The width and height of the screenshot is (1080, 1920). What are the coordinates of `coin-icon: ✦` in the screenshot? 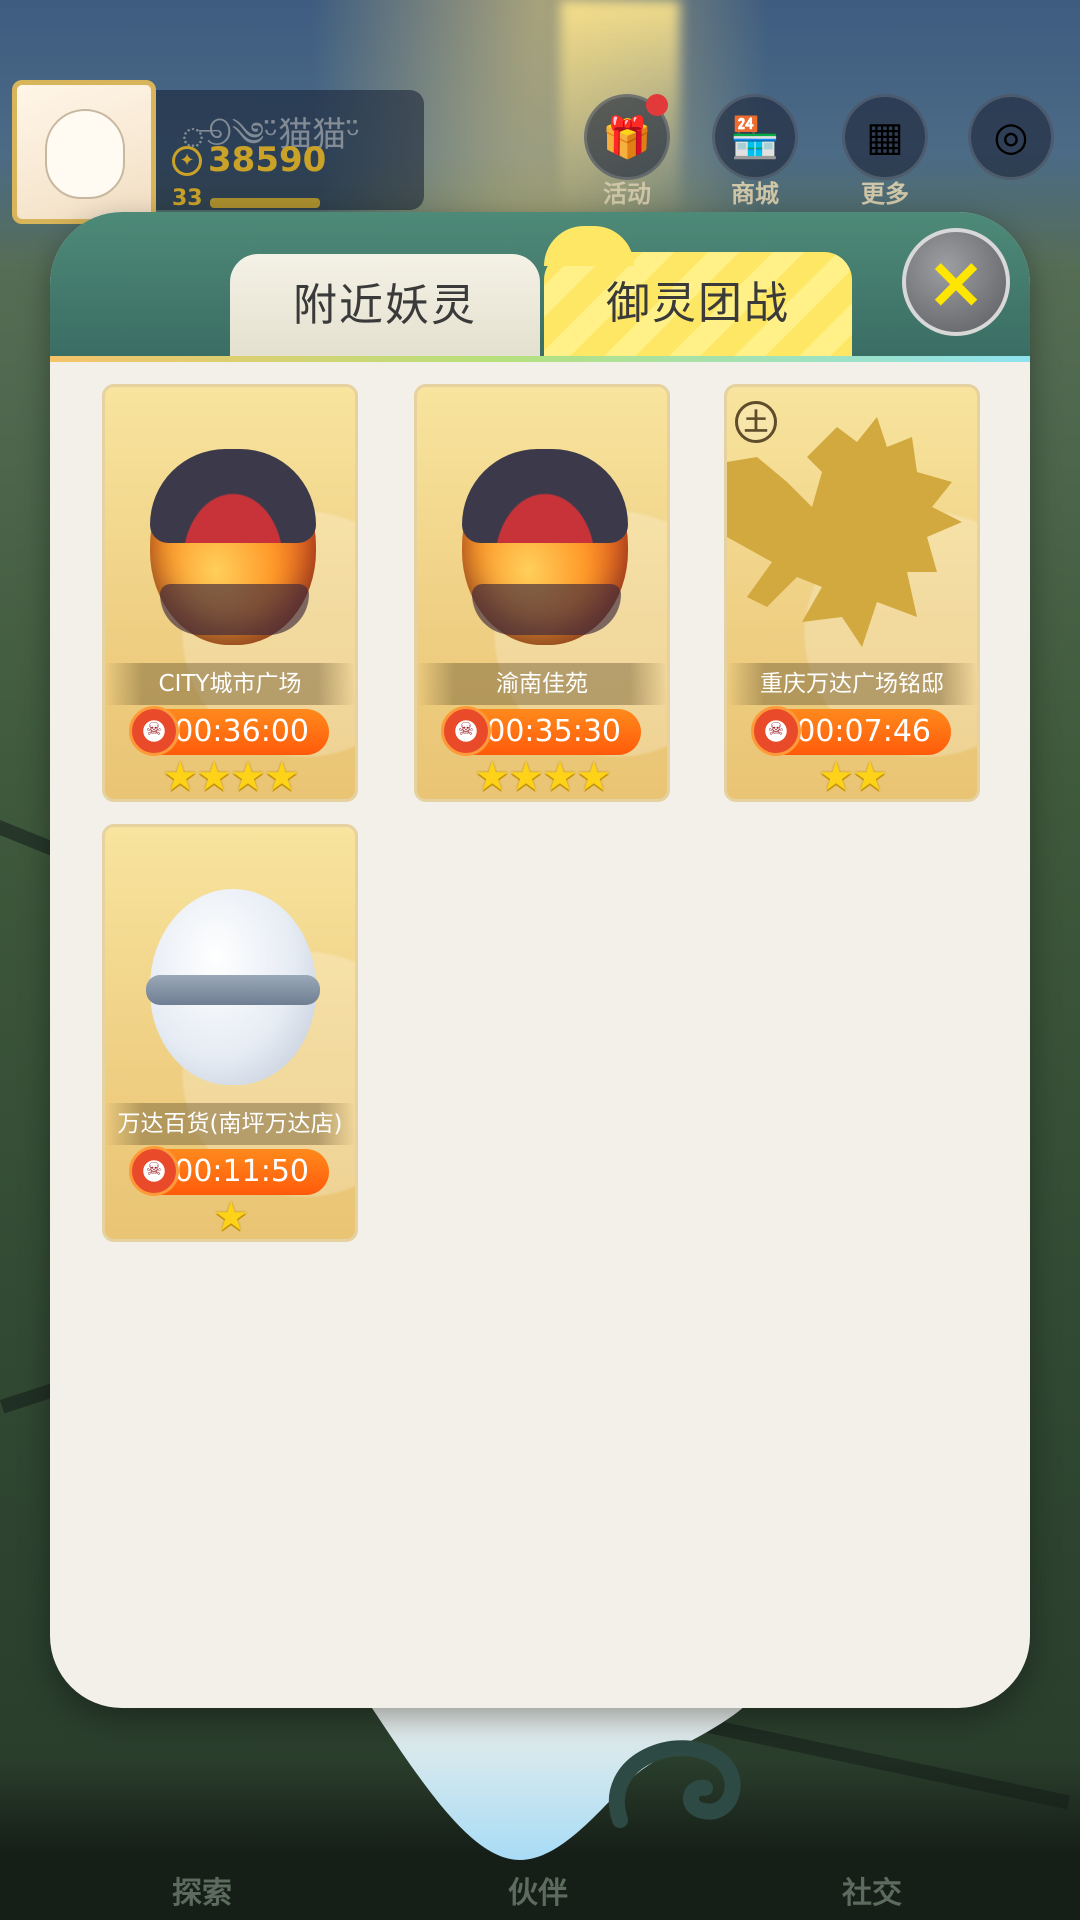 It's located at (187, 161).